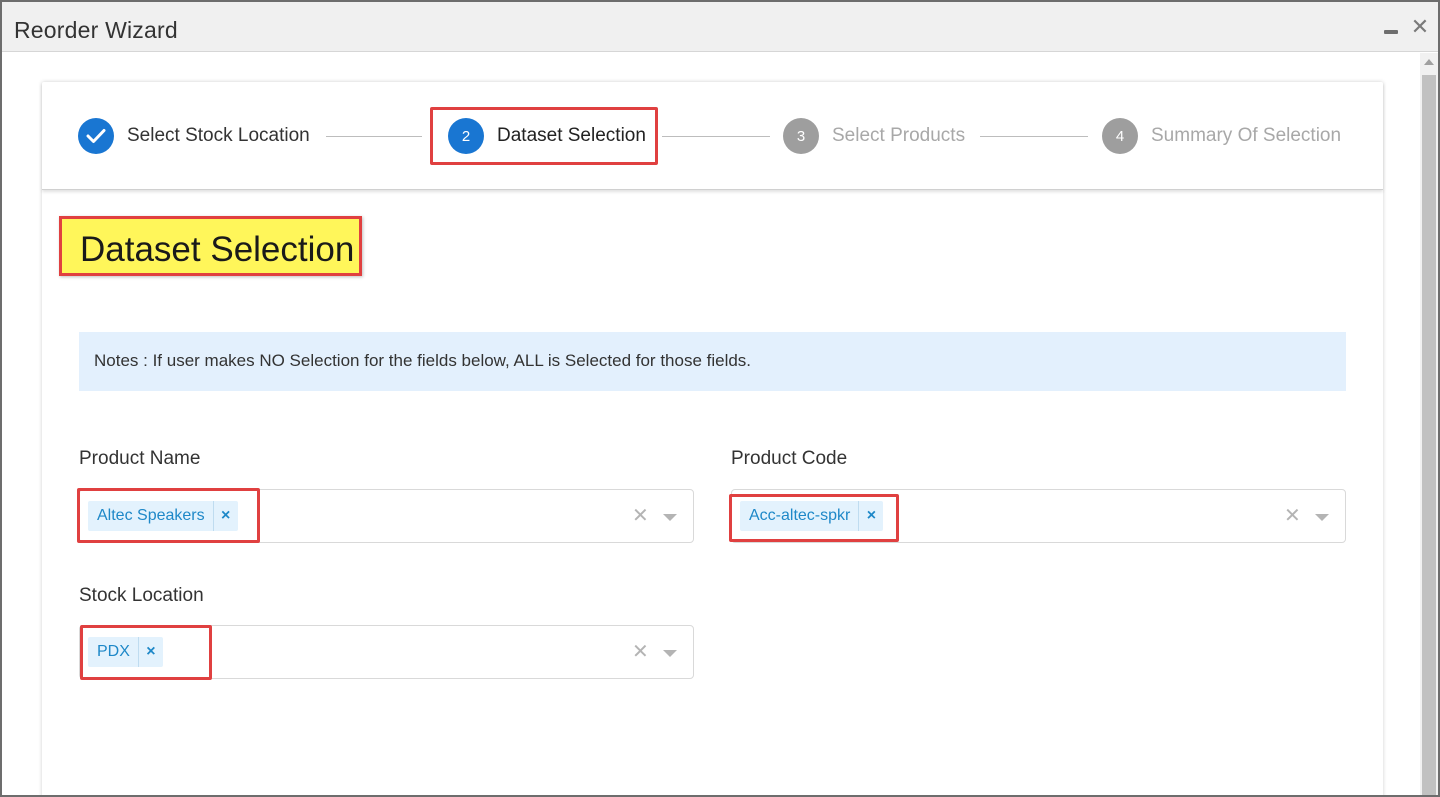 The width and height of the screenshot is (1440, 797). I want to click on step-label: Summary Of Selection, so click(1246, 135).